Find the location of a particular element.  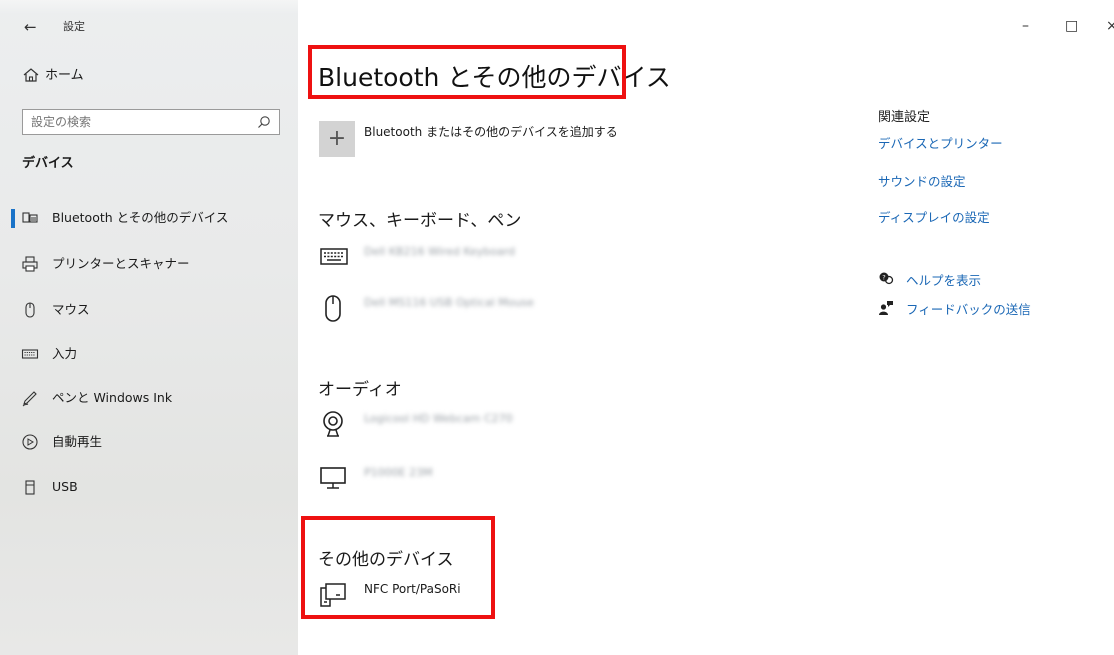

link-devices-printers: デバイスとプリンター is located at coordinates (940, 142).